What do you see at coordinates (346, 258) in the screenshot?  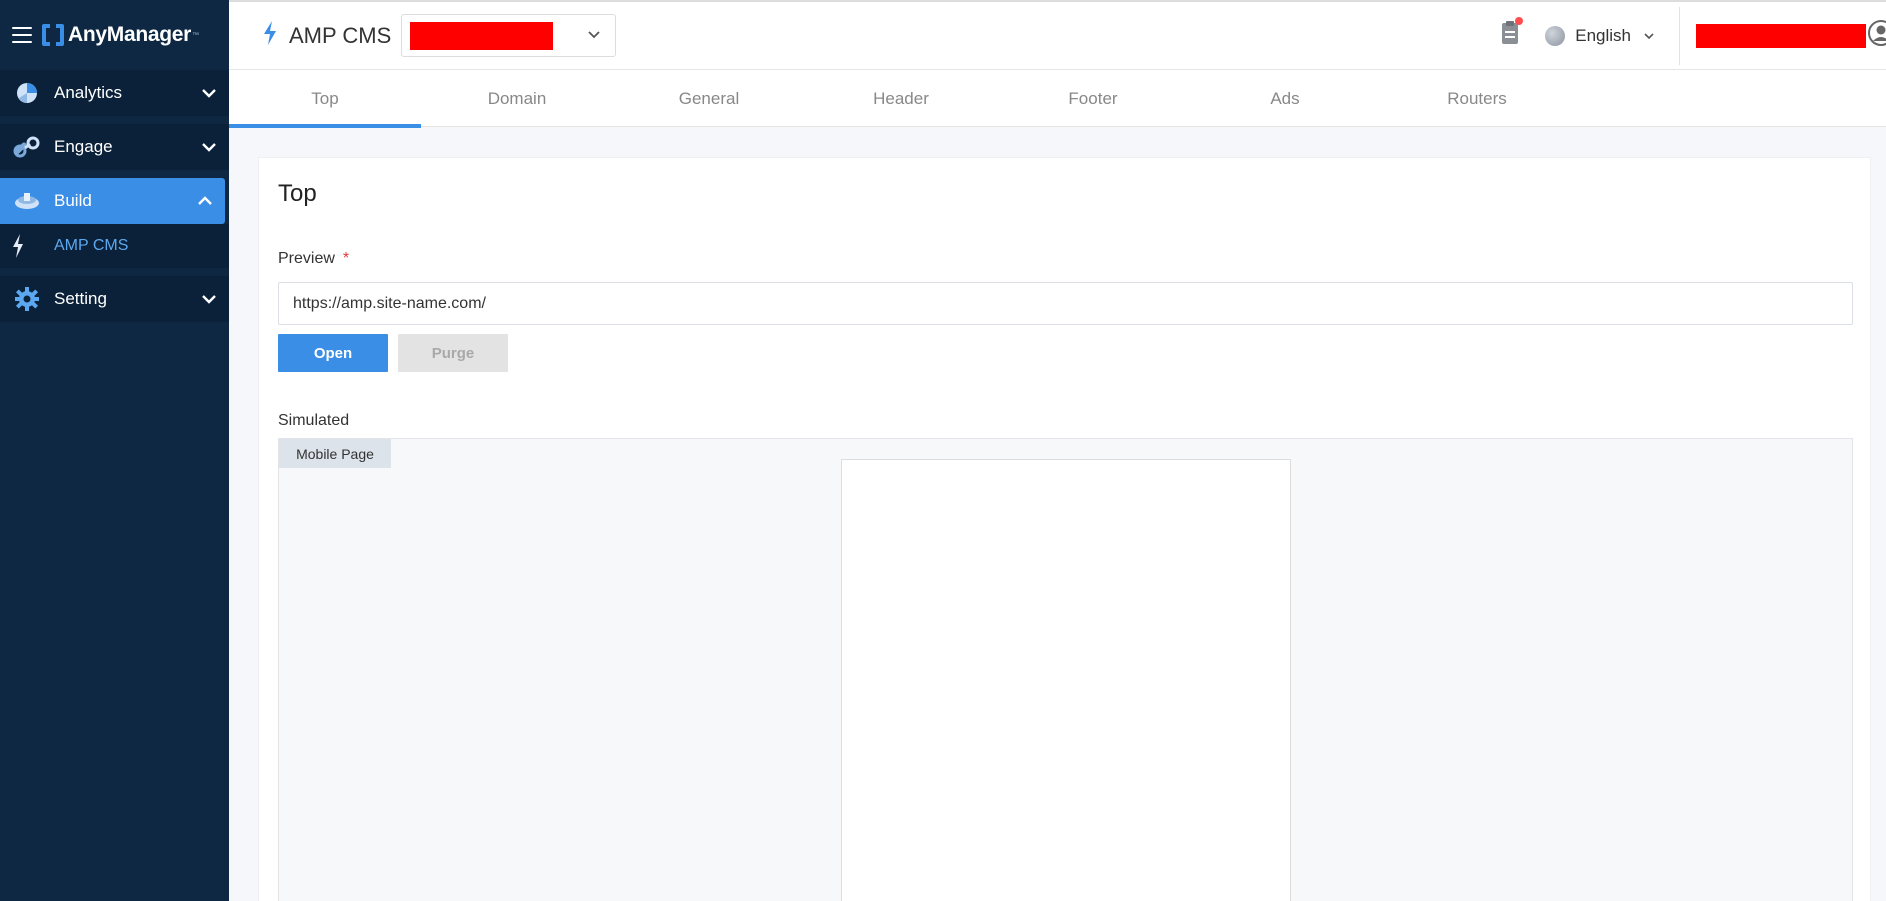 I see `required-mark: *` at bounding box center [346, 258].